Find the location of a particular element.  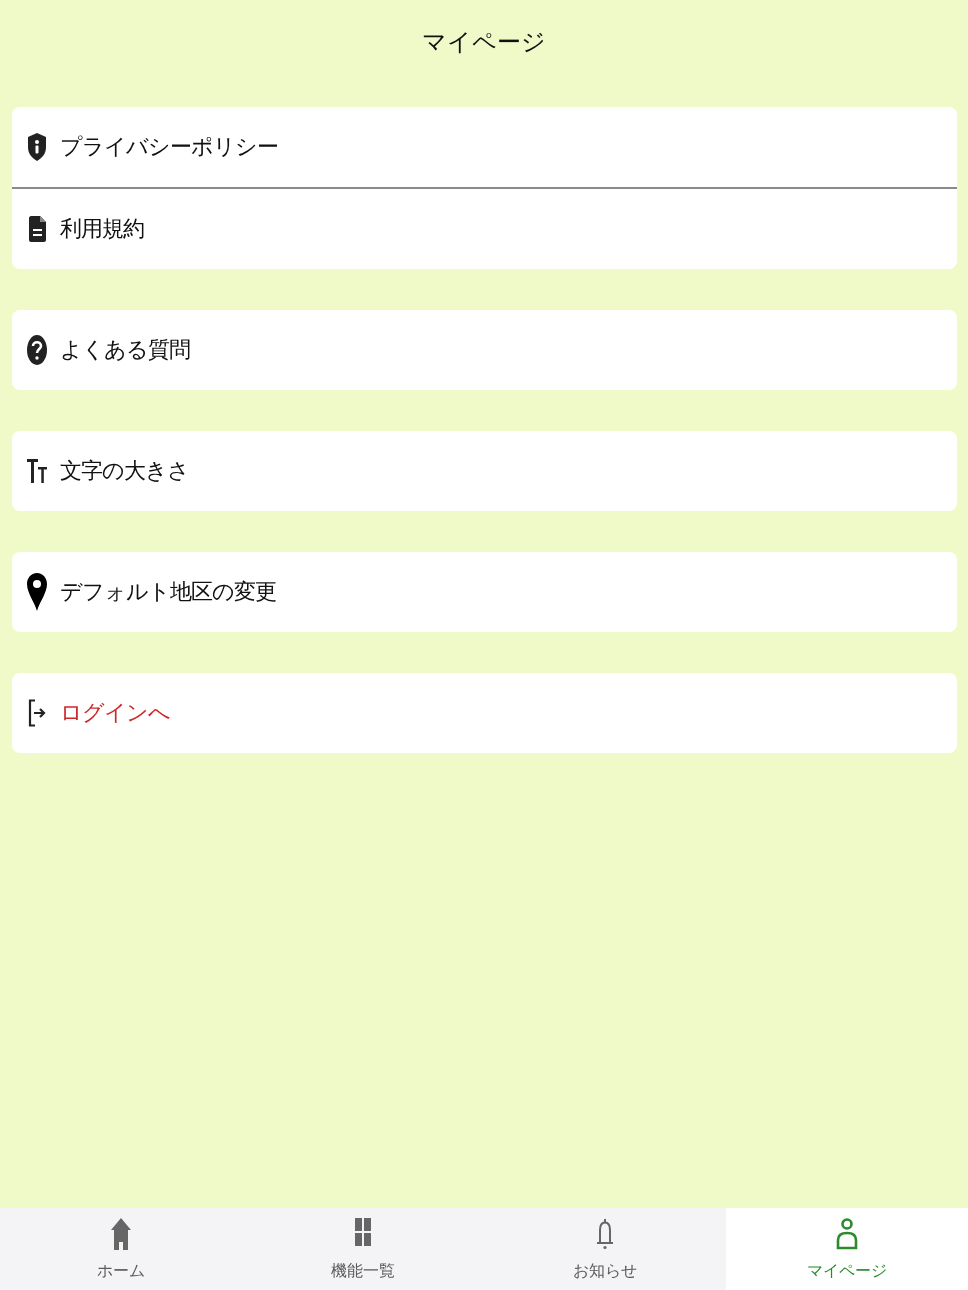

person-icon is located at coordinates (847, 1234).